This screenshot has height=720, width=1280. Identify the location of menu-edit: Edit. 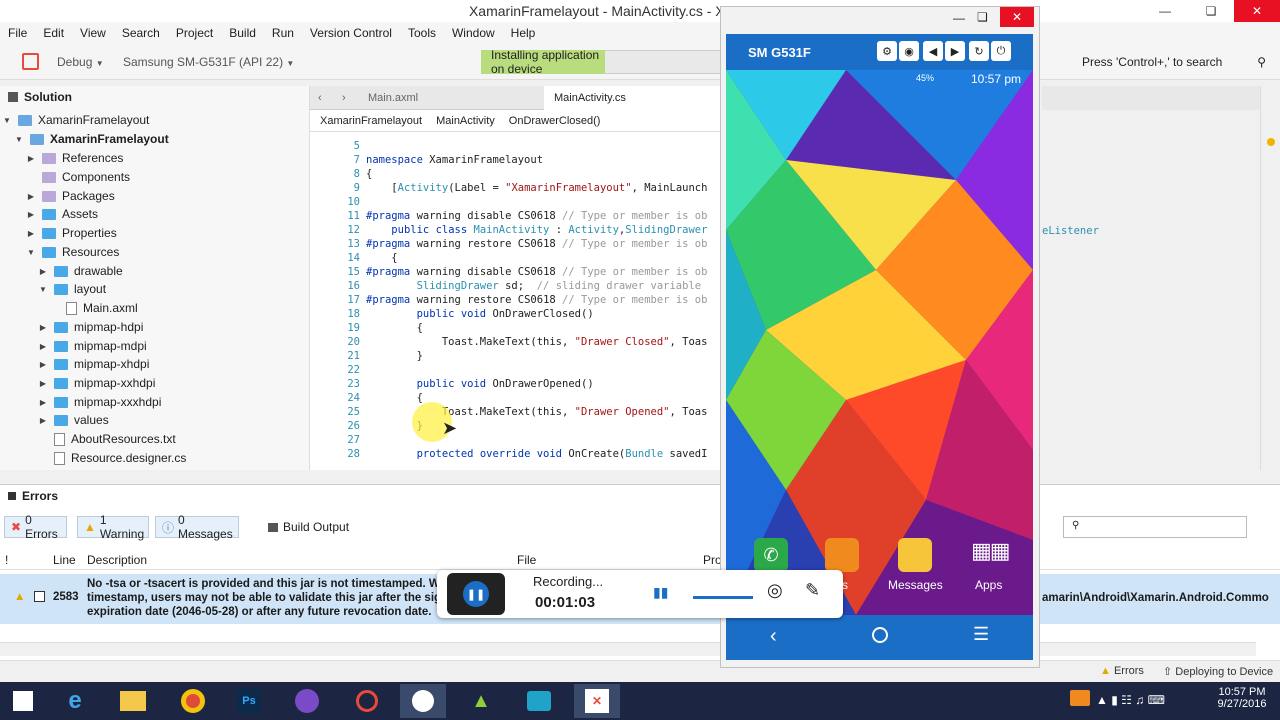
(53, 33).